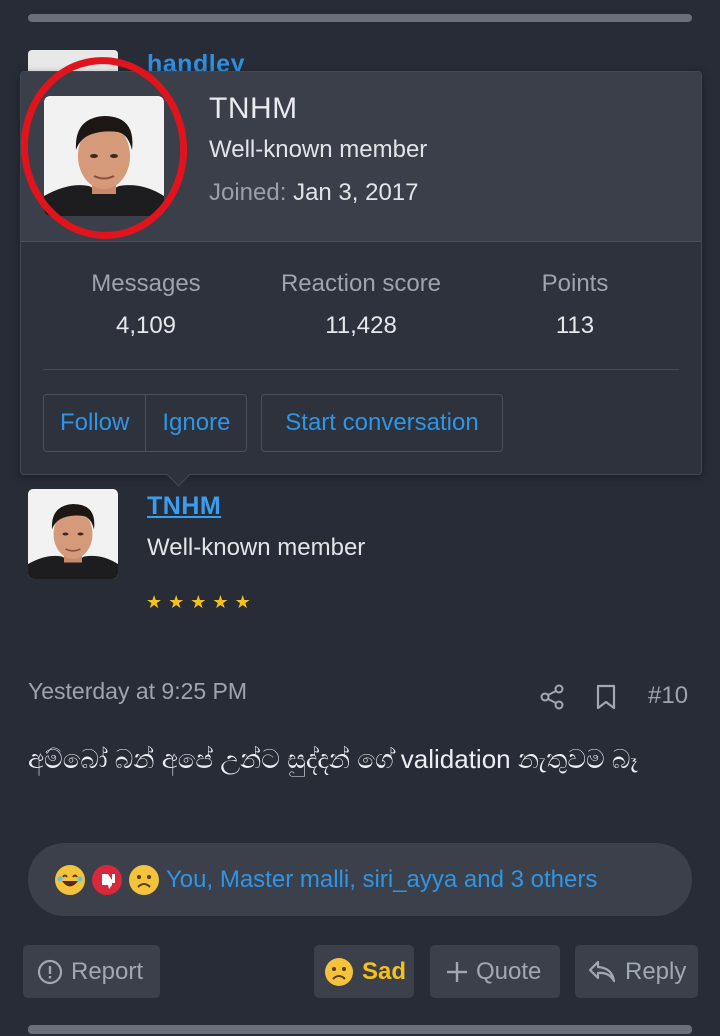 The image size is (720, 1036). I want to click on bookmark-icon, so click(606, 697).